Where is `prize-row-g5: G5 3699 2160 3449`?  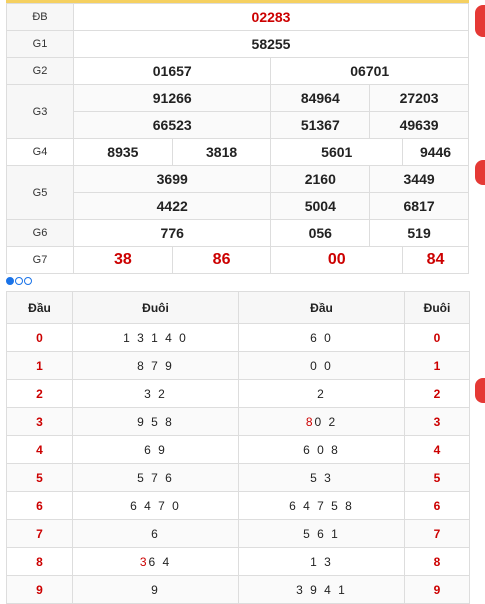
prize-row-g5: G5 3699 2160 3449 is located at coordinates (237, 192).